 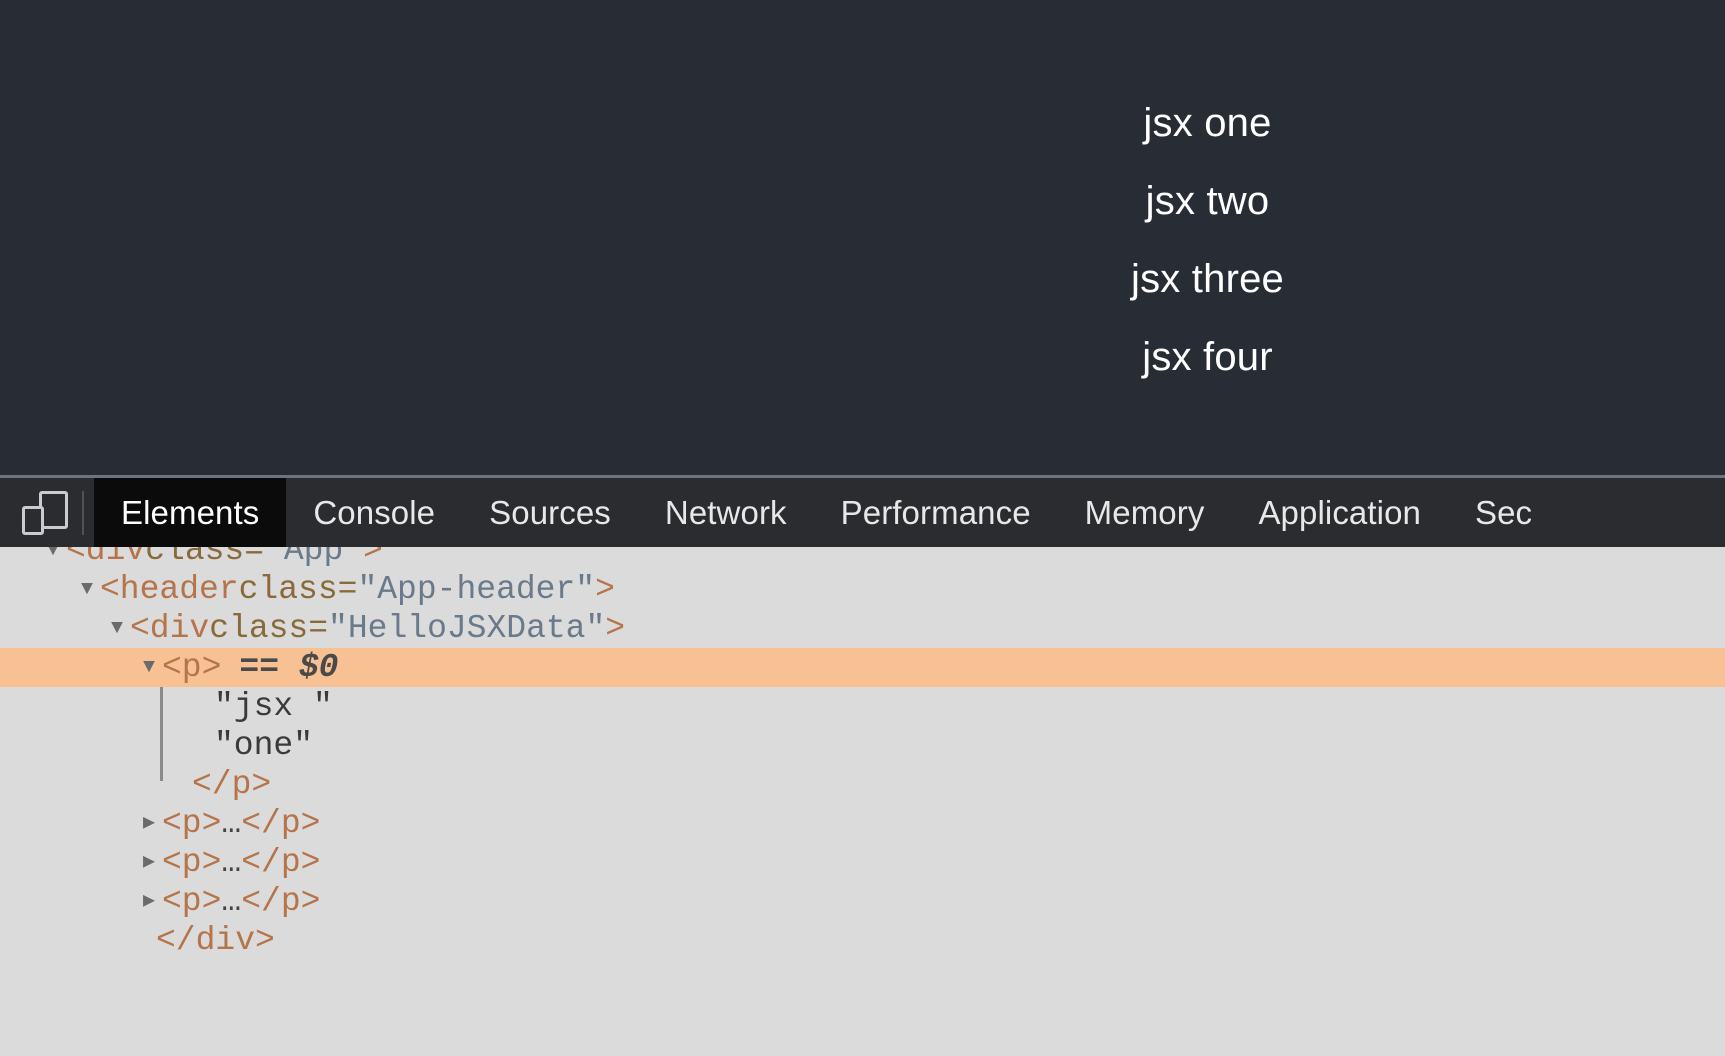 What do you see at coordinates (550, 512) in the screenshot?
I see `tab-sources: Sources` at bounding box center [550, 512].